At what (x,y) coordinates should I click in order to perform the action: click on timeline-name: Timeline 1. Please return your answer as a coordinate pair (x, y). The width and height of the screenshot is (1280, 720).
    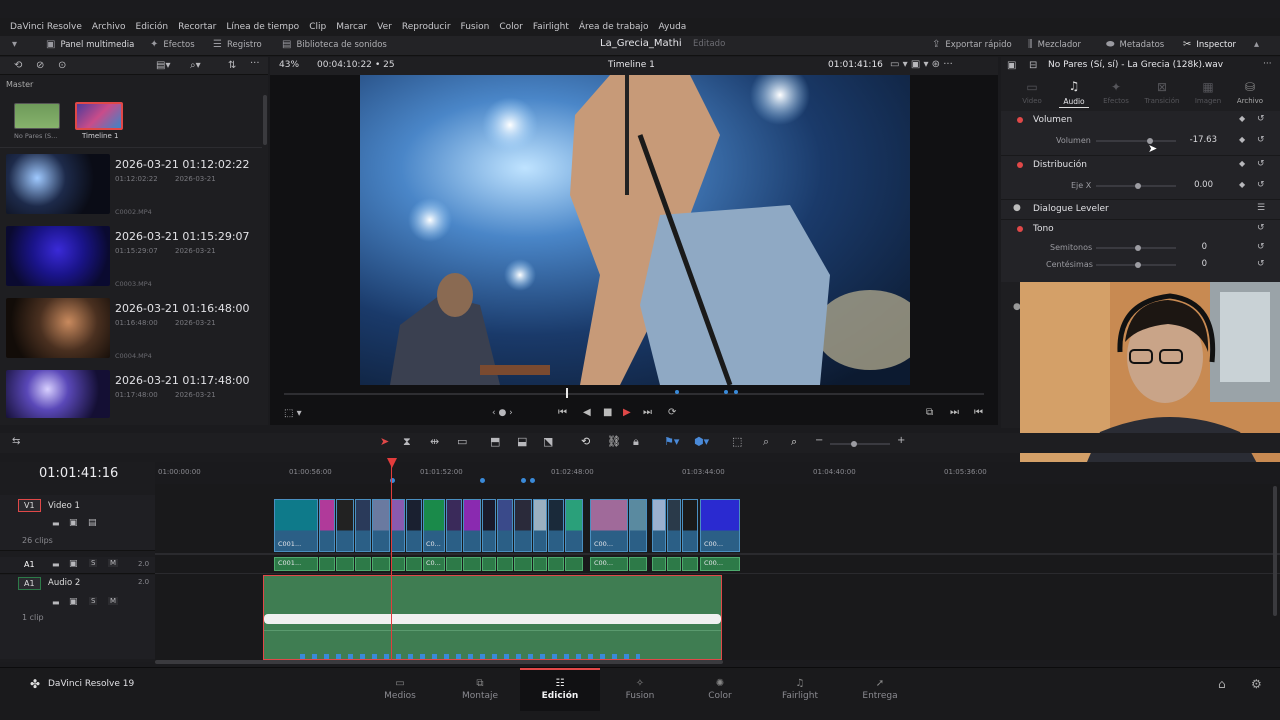
    Looking at the image, I should click on (631, 65).